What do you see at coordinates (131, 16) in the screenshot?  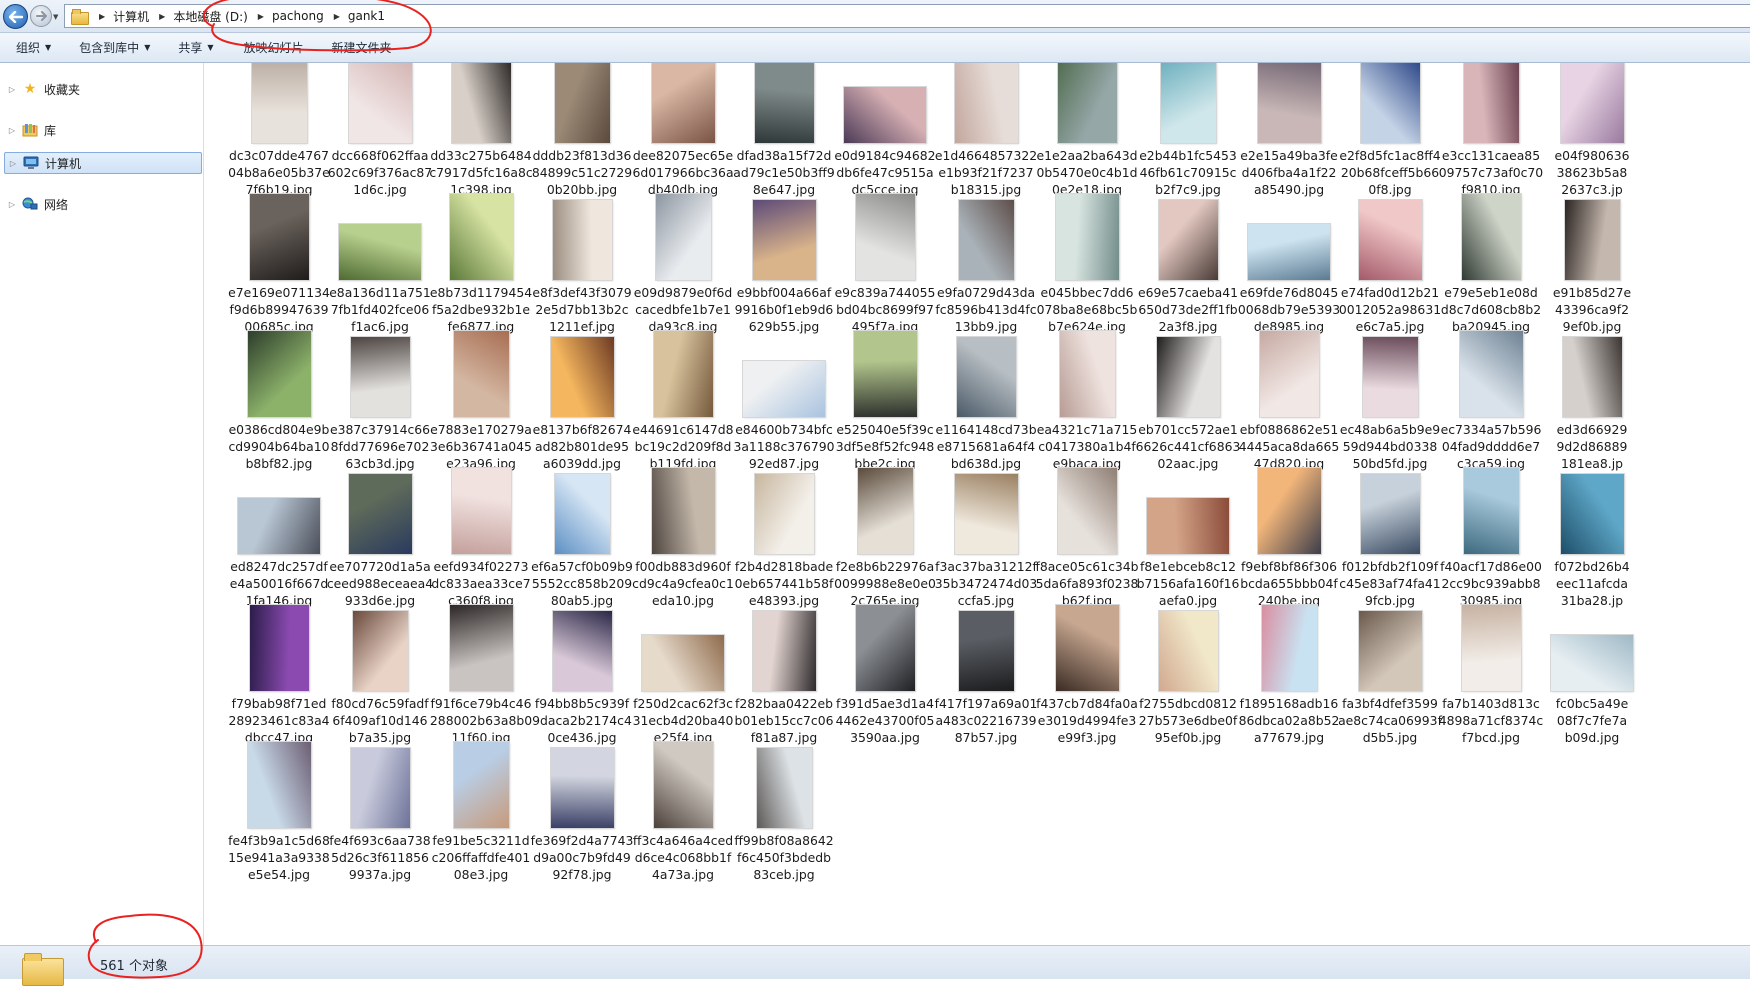 I see `breadcrumb-computer: 计算机` at bounding box center [131, 16].